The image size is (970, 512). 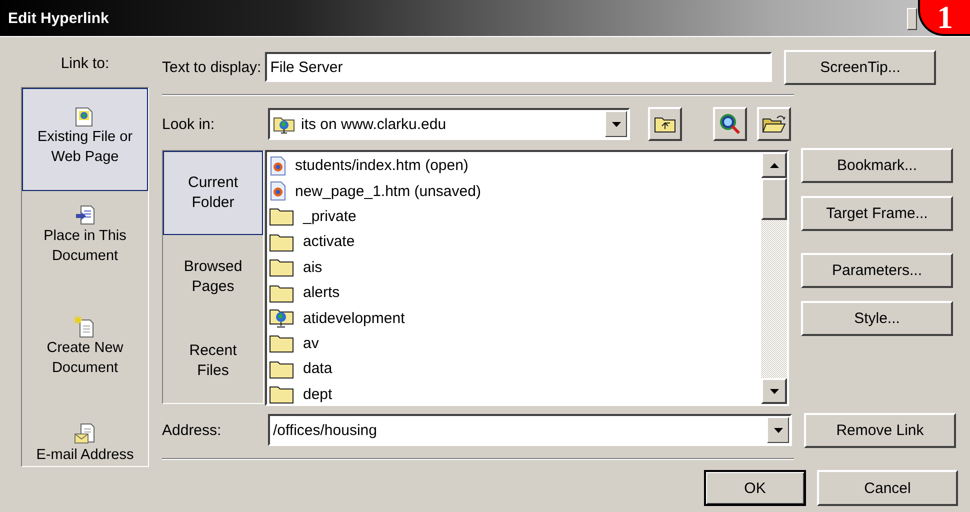 I want to click on link-type-item: Create New Document, so click(x=85, y=336).